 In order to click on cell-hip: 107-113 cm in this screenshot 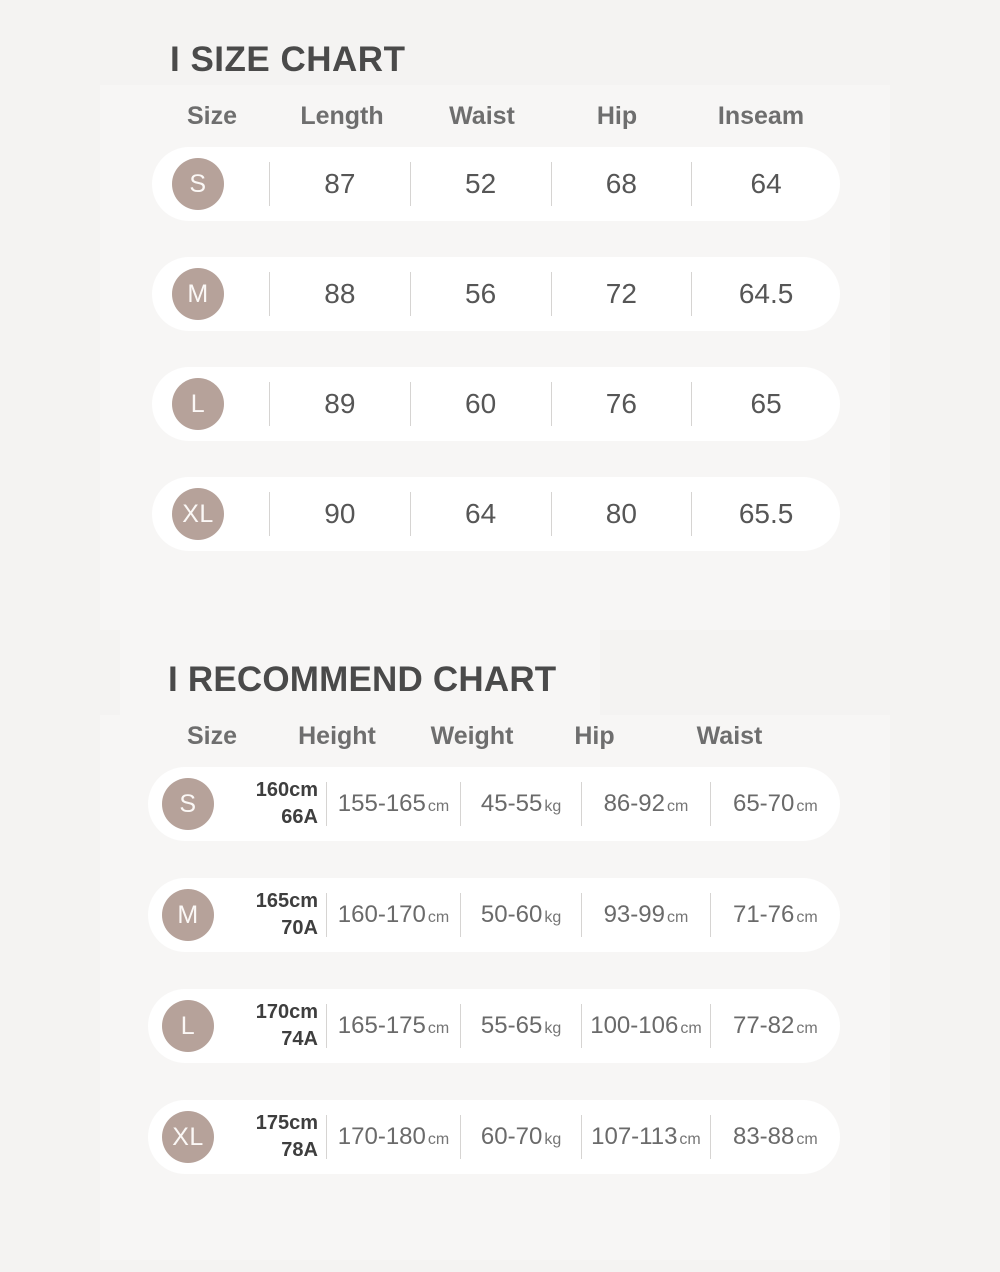, I will do `click(646, 1137)`.